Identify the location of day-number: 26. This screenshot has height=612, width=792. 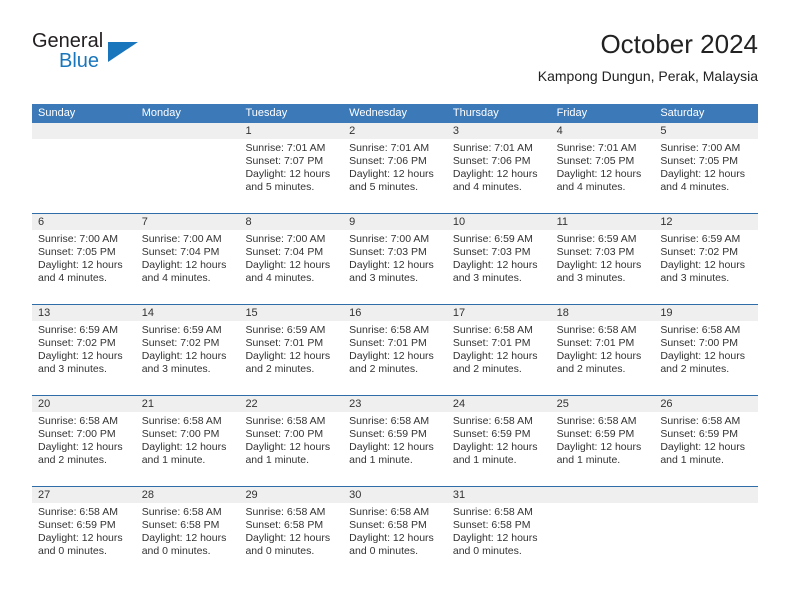
(706, 404).